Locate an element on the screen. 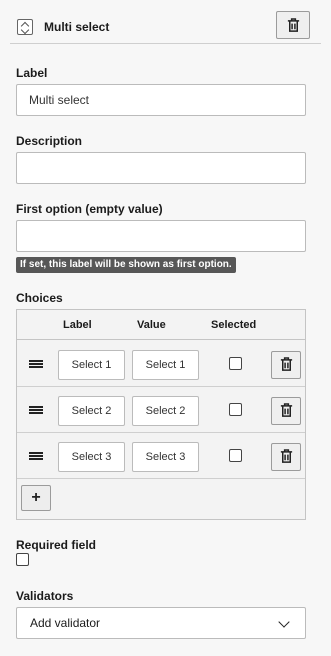 The width and height of the screenshot is (331, 656). required-field-checkbox is located at coordinates (22, 559).